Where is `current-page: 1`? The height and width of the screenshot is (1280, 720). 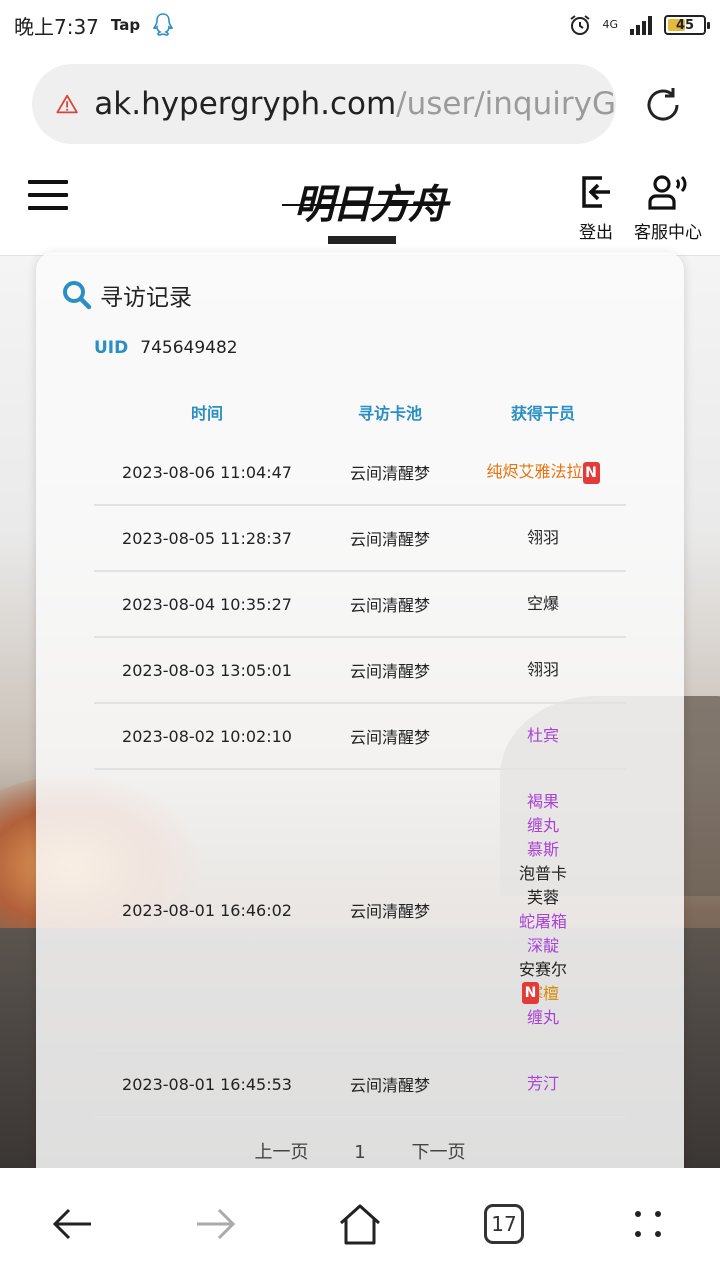
current-page: 1 is located at coordinates (360, 1152).